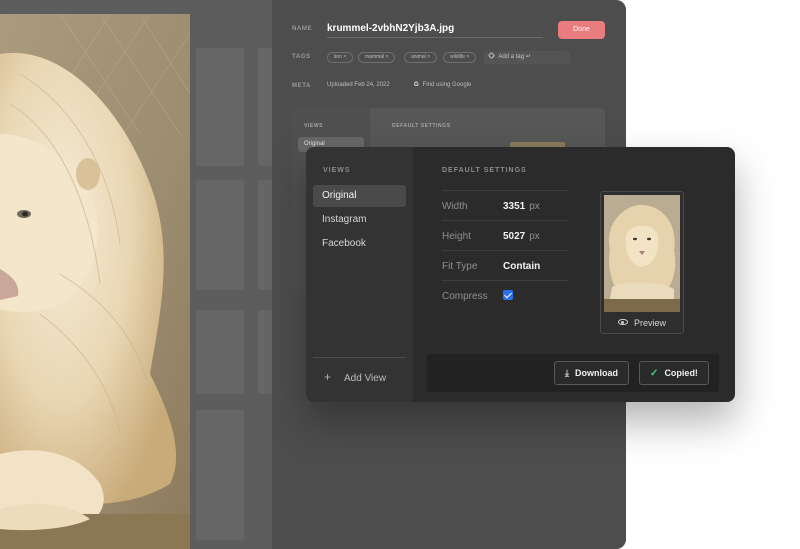 This screenshot has width=800, height=549. What do you see at coordinates (301, 57) in the screenshot?
I see `tags-label: TAGS` at bounding box center [301, 57].